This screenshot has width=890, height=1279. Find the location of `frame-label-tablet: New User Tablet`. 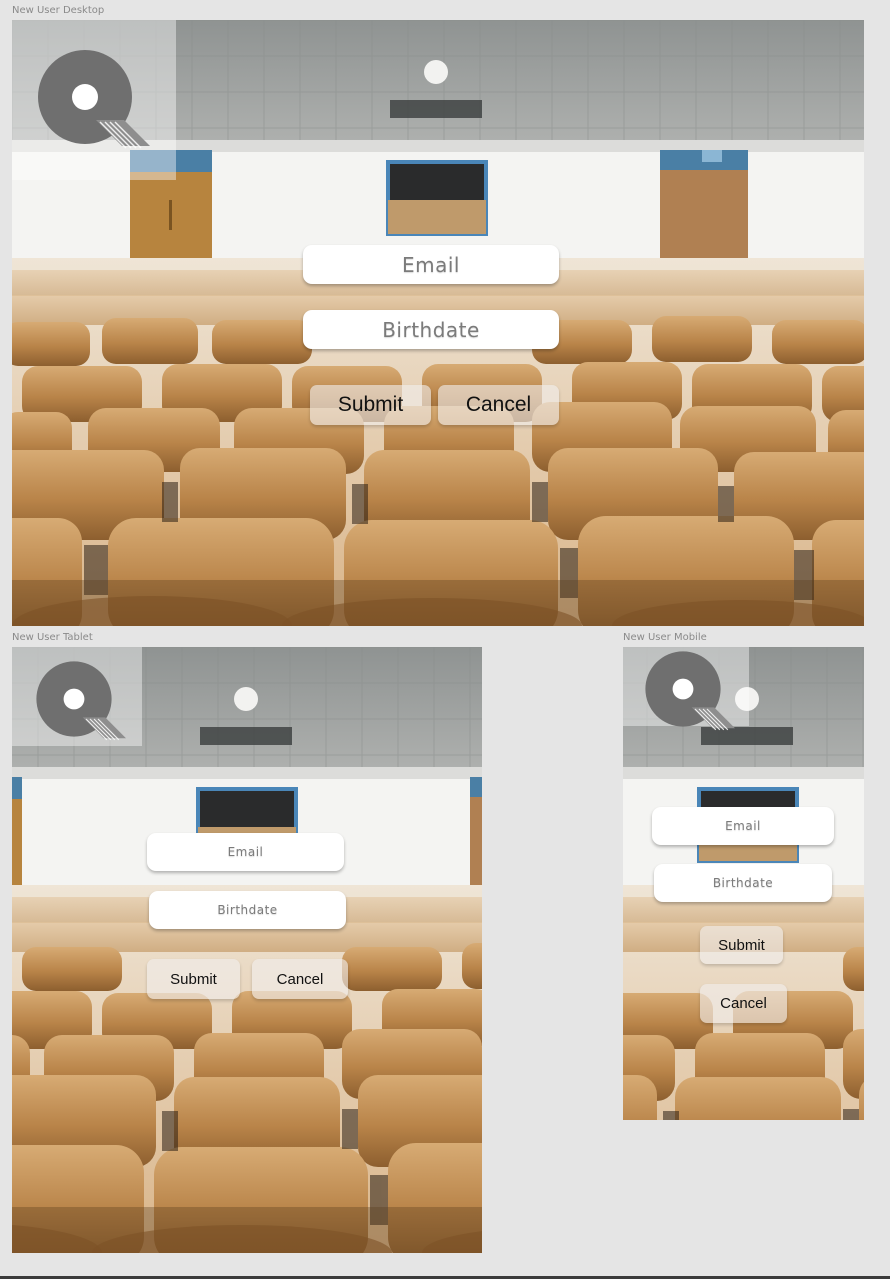

frame-label-tablet: New User Tablet is located at coordinates (52, 637).